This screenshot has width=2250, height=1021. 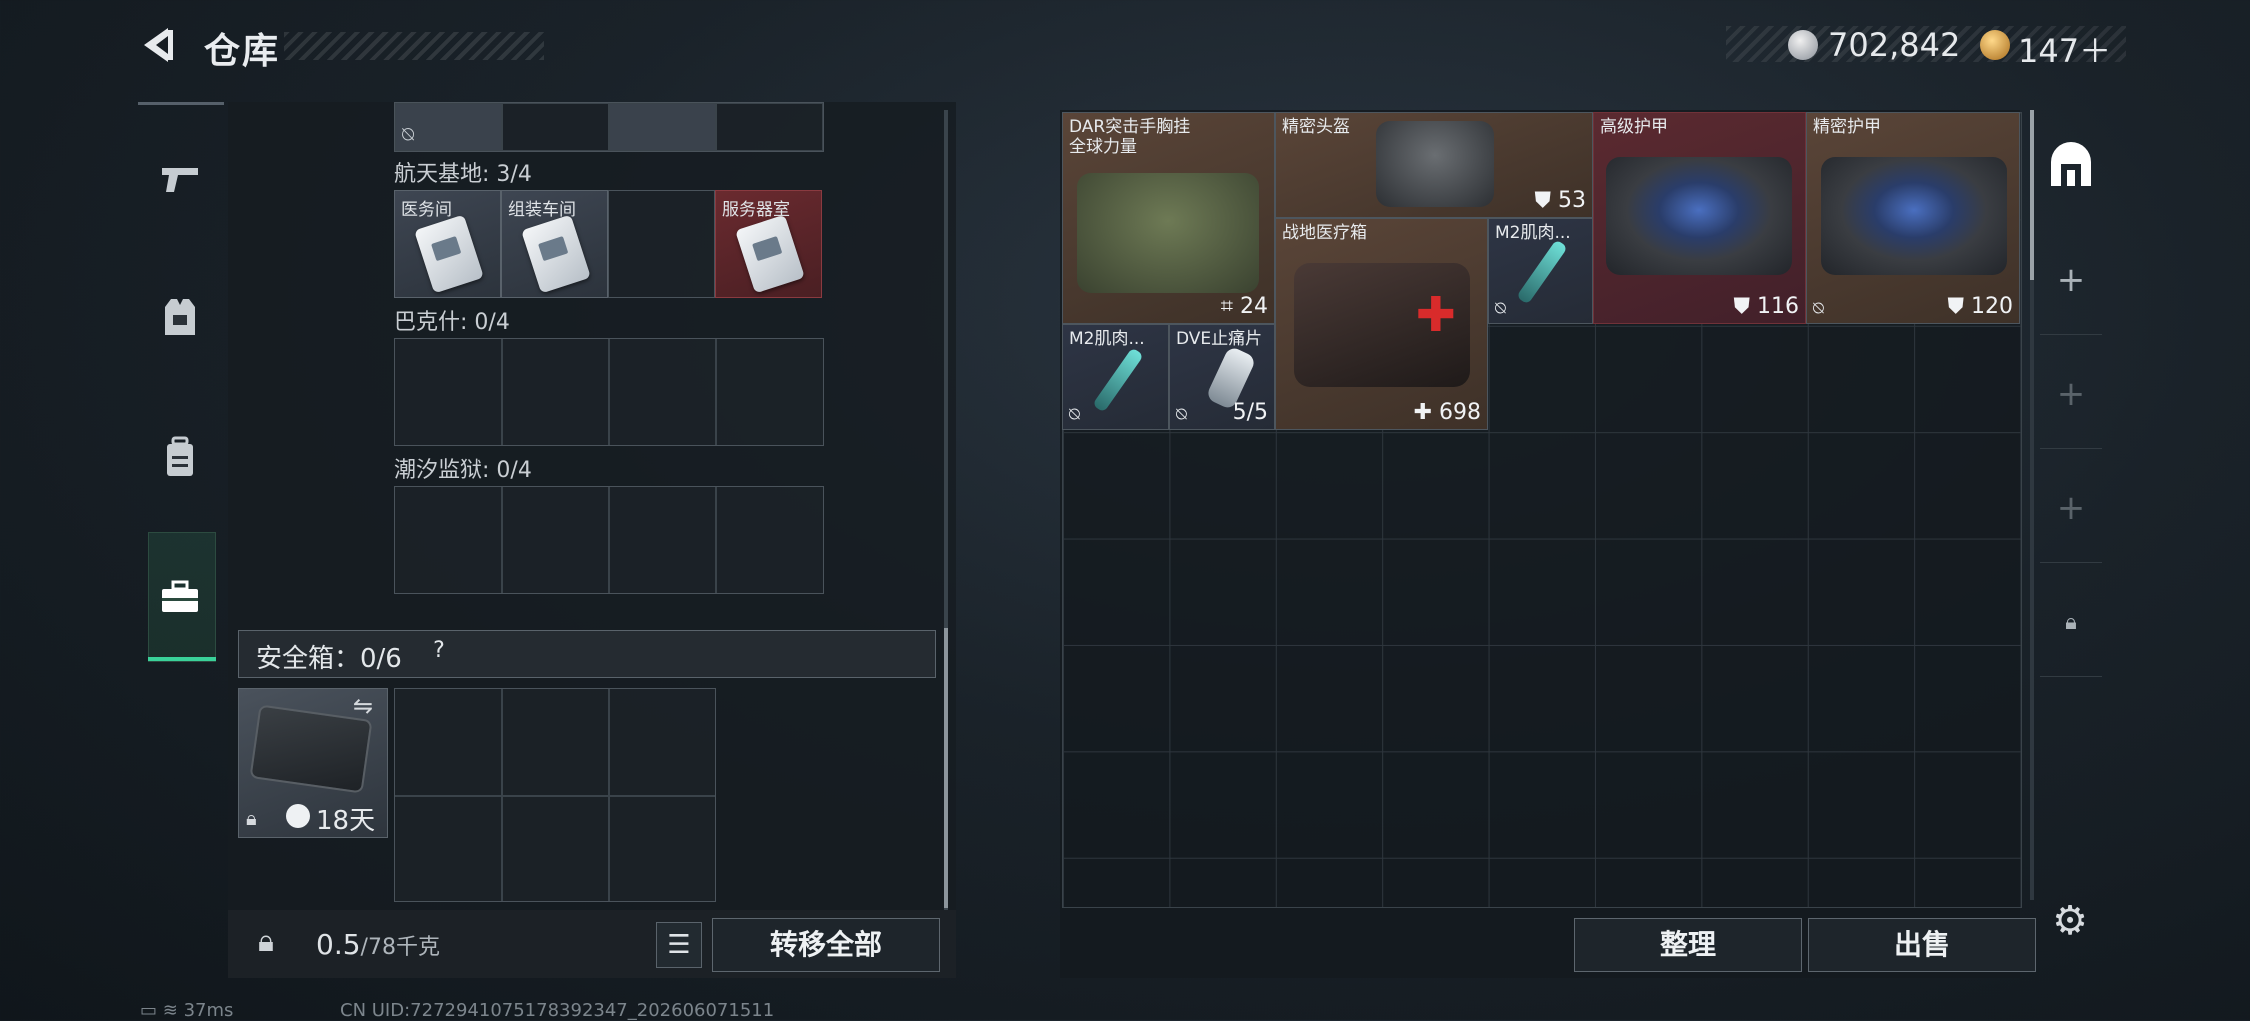 I want to click on section-label-bakshi: 巴克什: 0/4, so click(x=452, y=322).